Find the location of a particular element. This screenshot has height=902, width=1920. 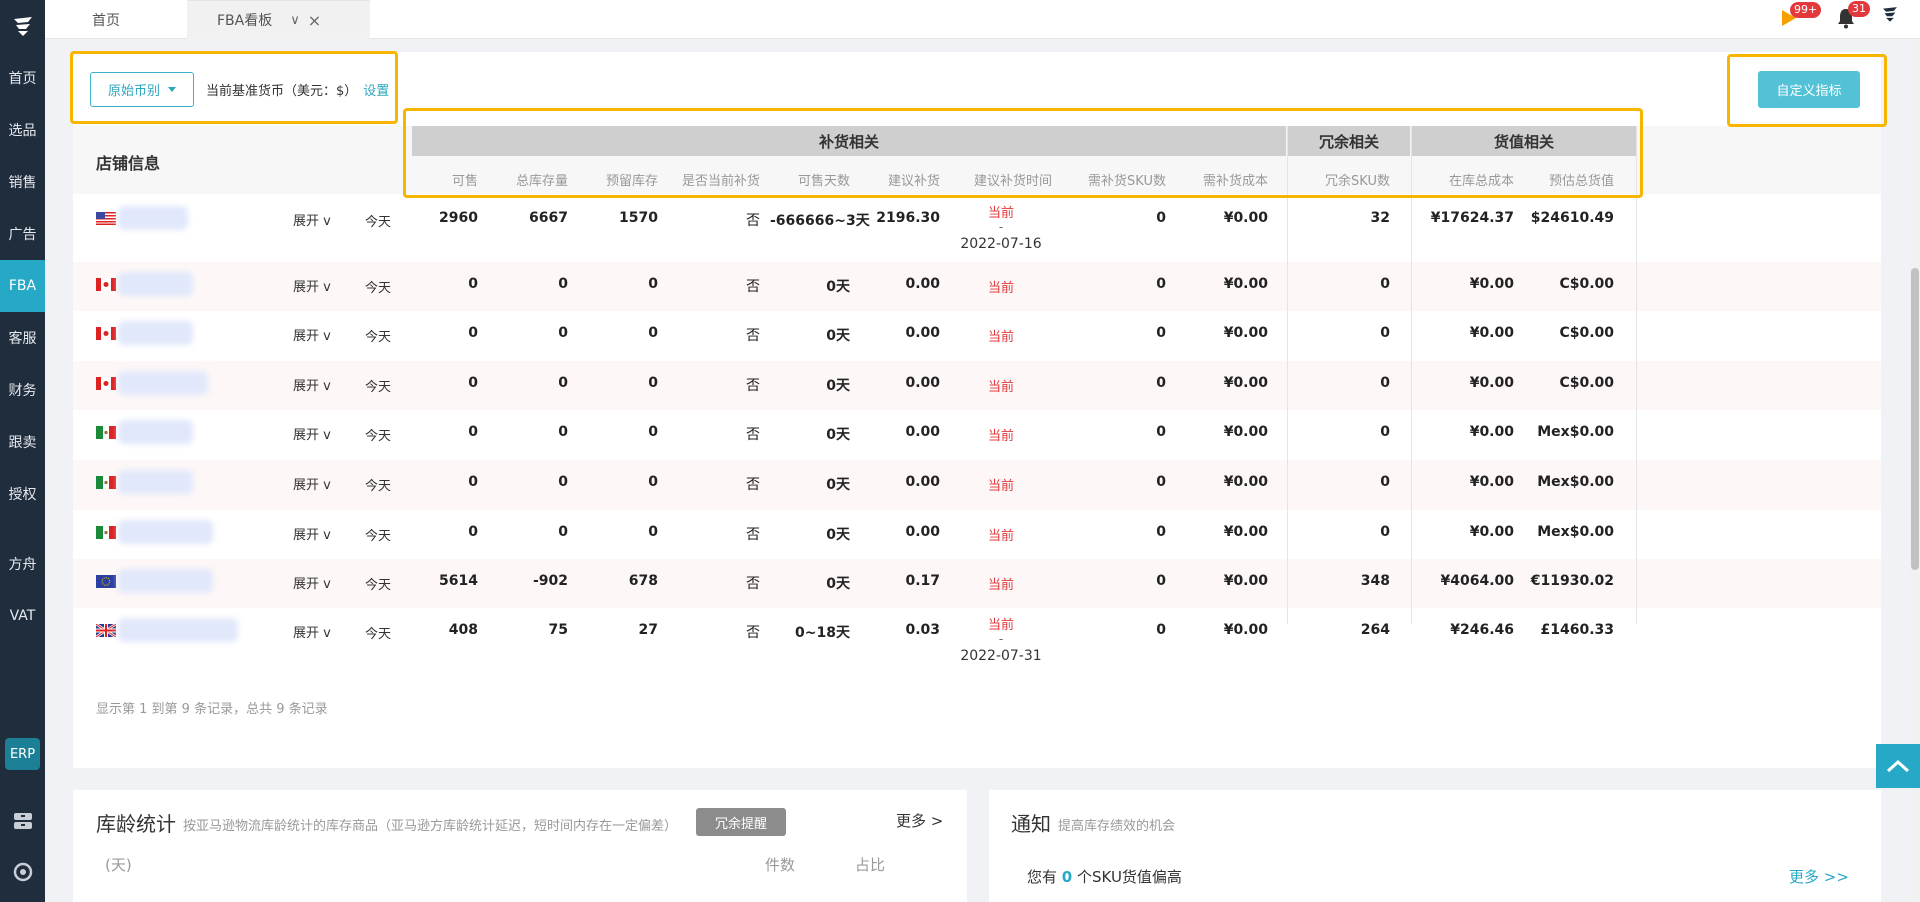

back-to-top-button is located at coordinates (1898, 766).